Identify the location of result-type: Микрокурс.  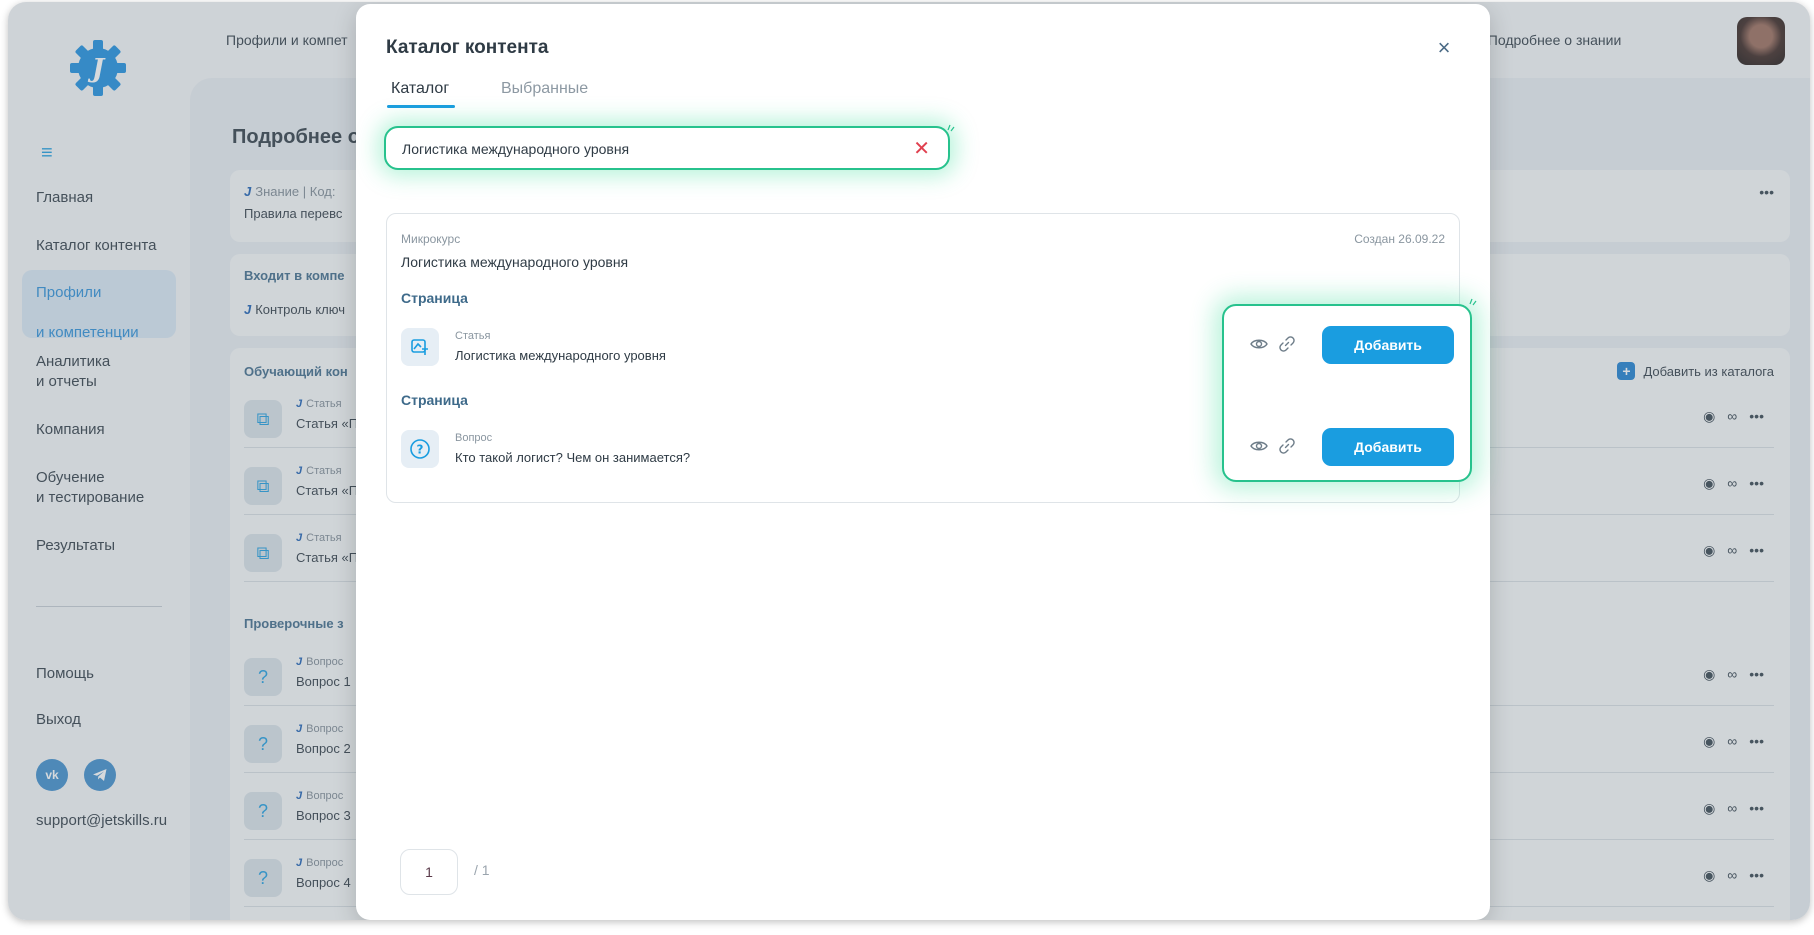
(431, 239).